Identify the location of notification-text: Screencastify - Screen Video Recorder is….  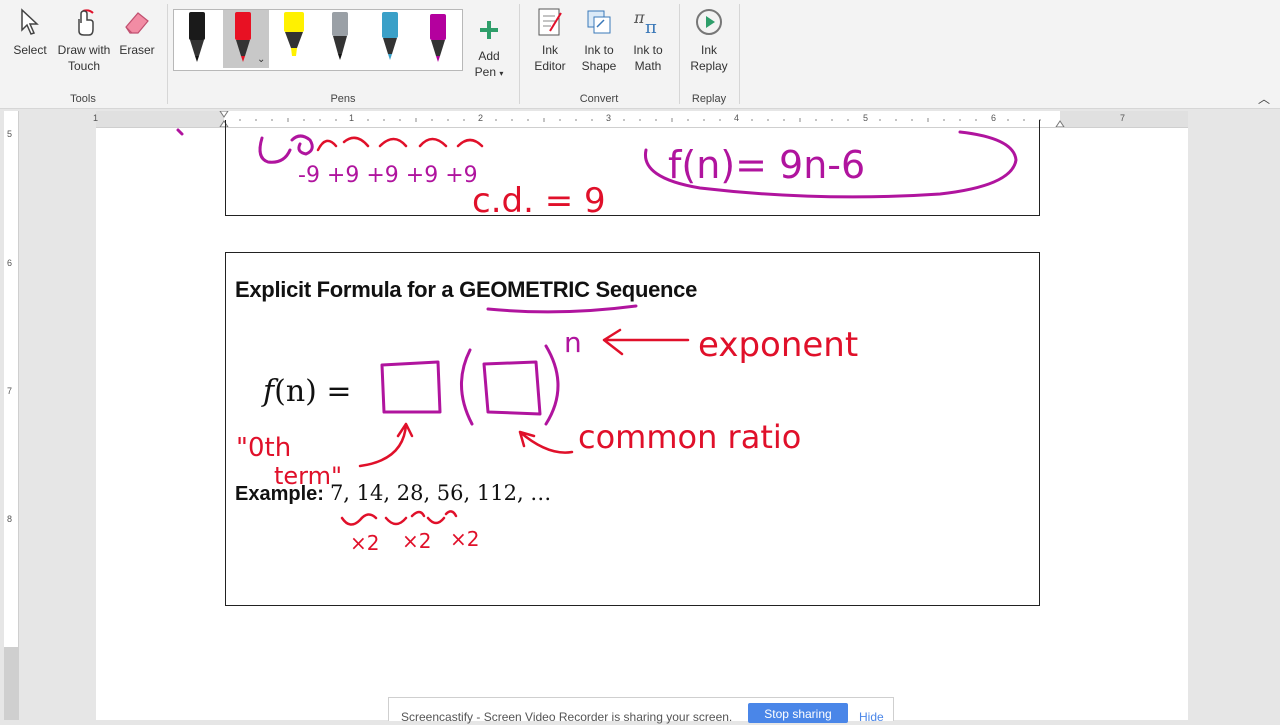
(567, 717).